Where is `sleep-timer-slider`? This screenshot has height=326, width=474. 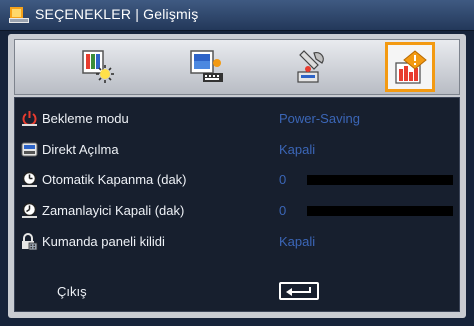
sleep-timer-slider is located at coordinates (380, 211).